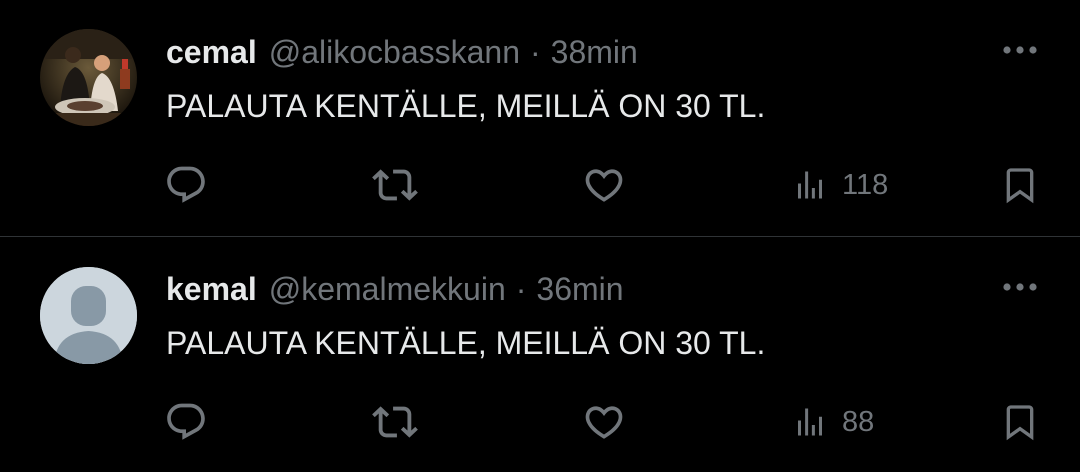 The height and width of the screenshot is (472, 1080). What do you see at coordinates (211, 52) in the screenshot?
I see `display-name: cemal` at bounding box center [211, 52].